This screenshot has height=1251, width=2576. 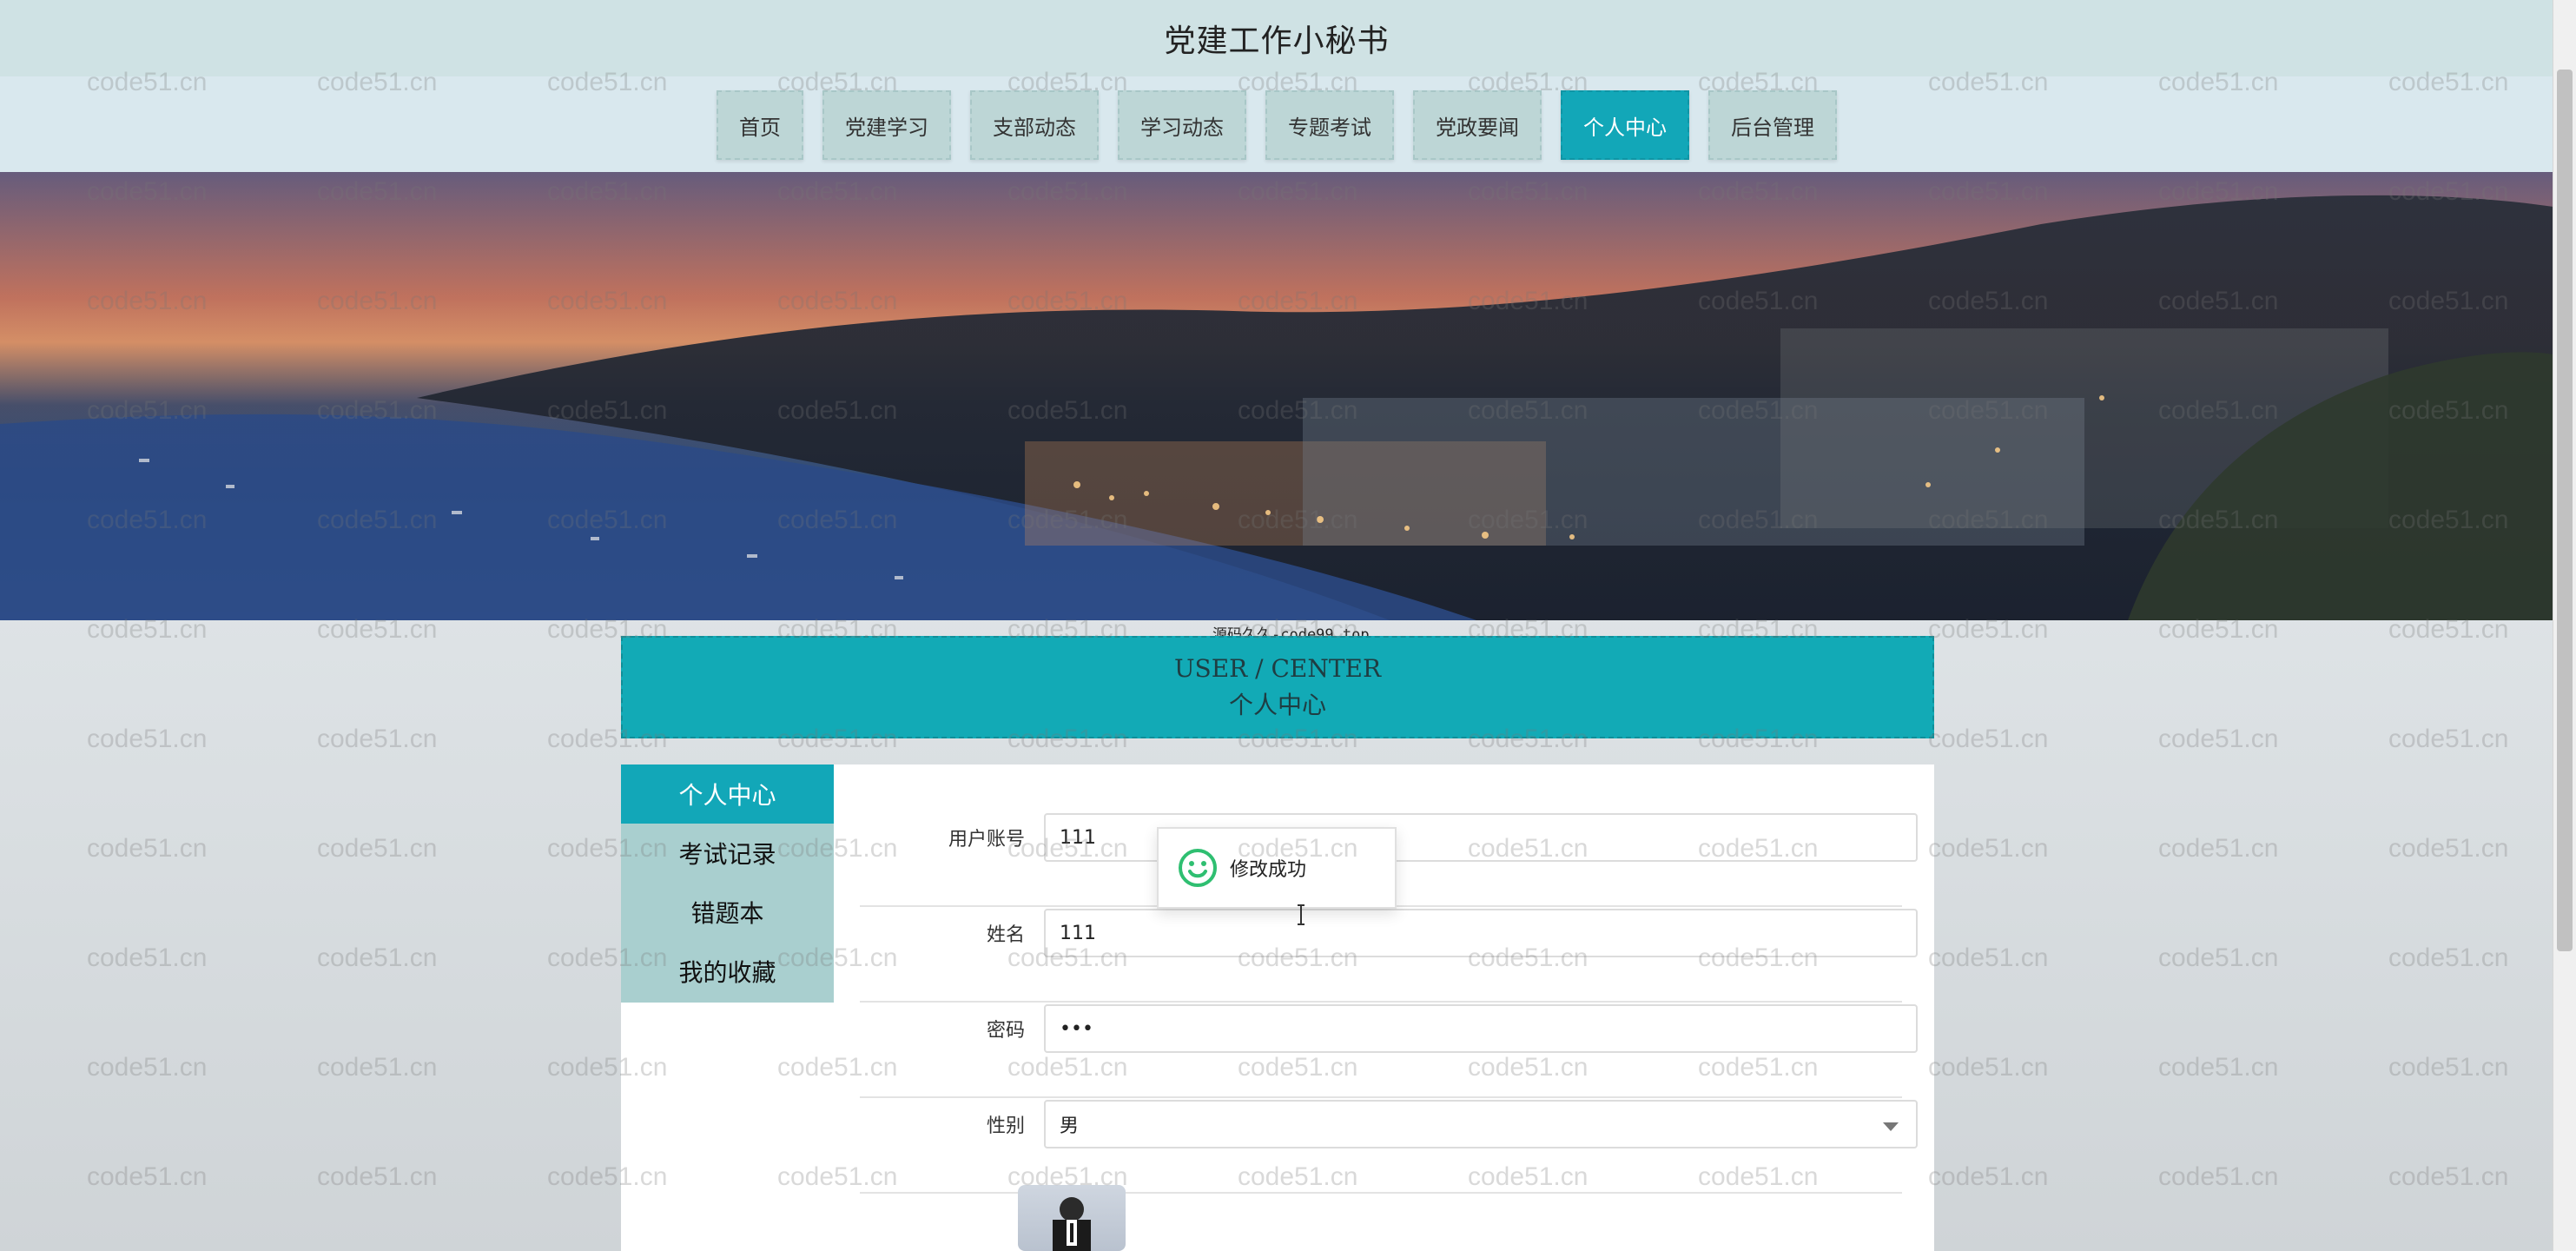 I want to click on success-toast: 修改成功, so click(x=1277, y=868).